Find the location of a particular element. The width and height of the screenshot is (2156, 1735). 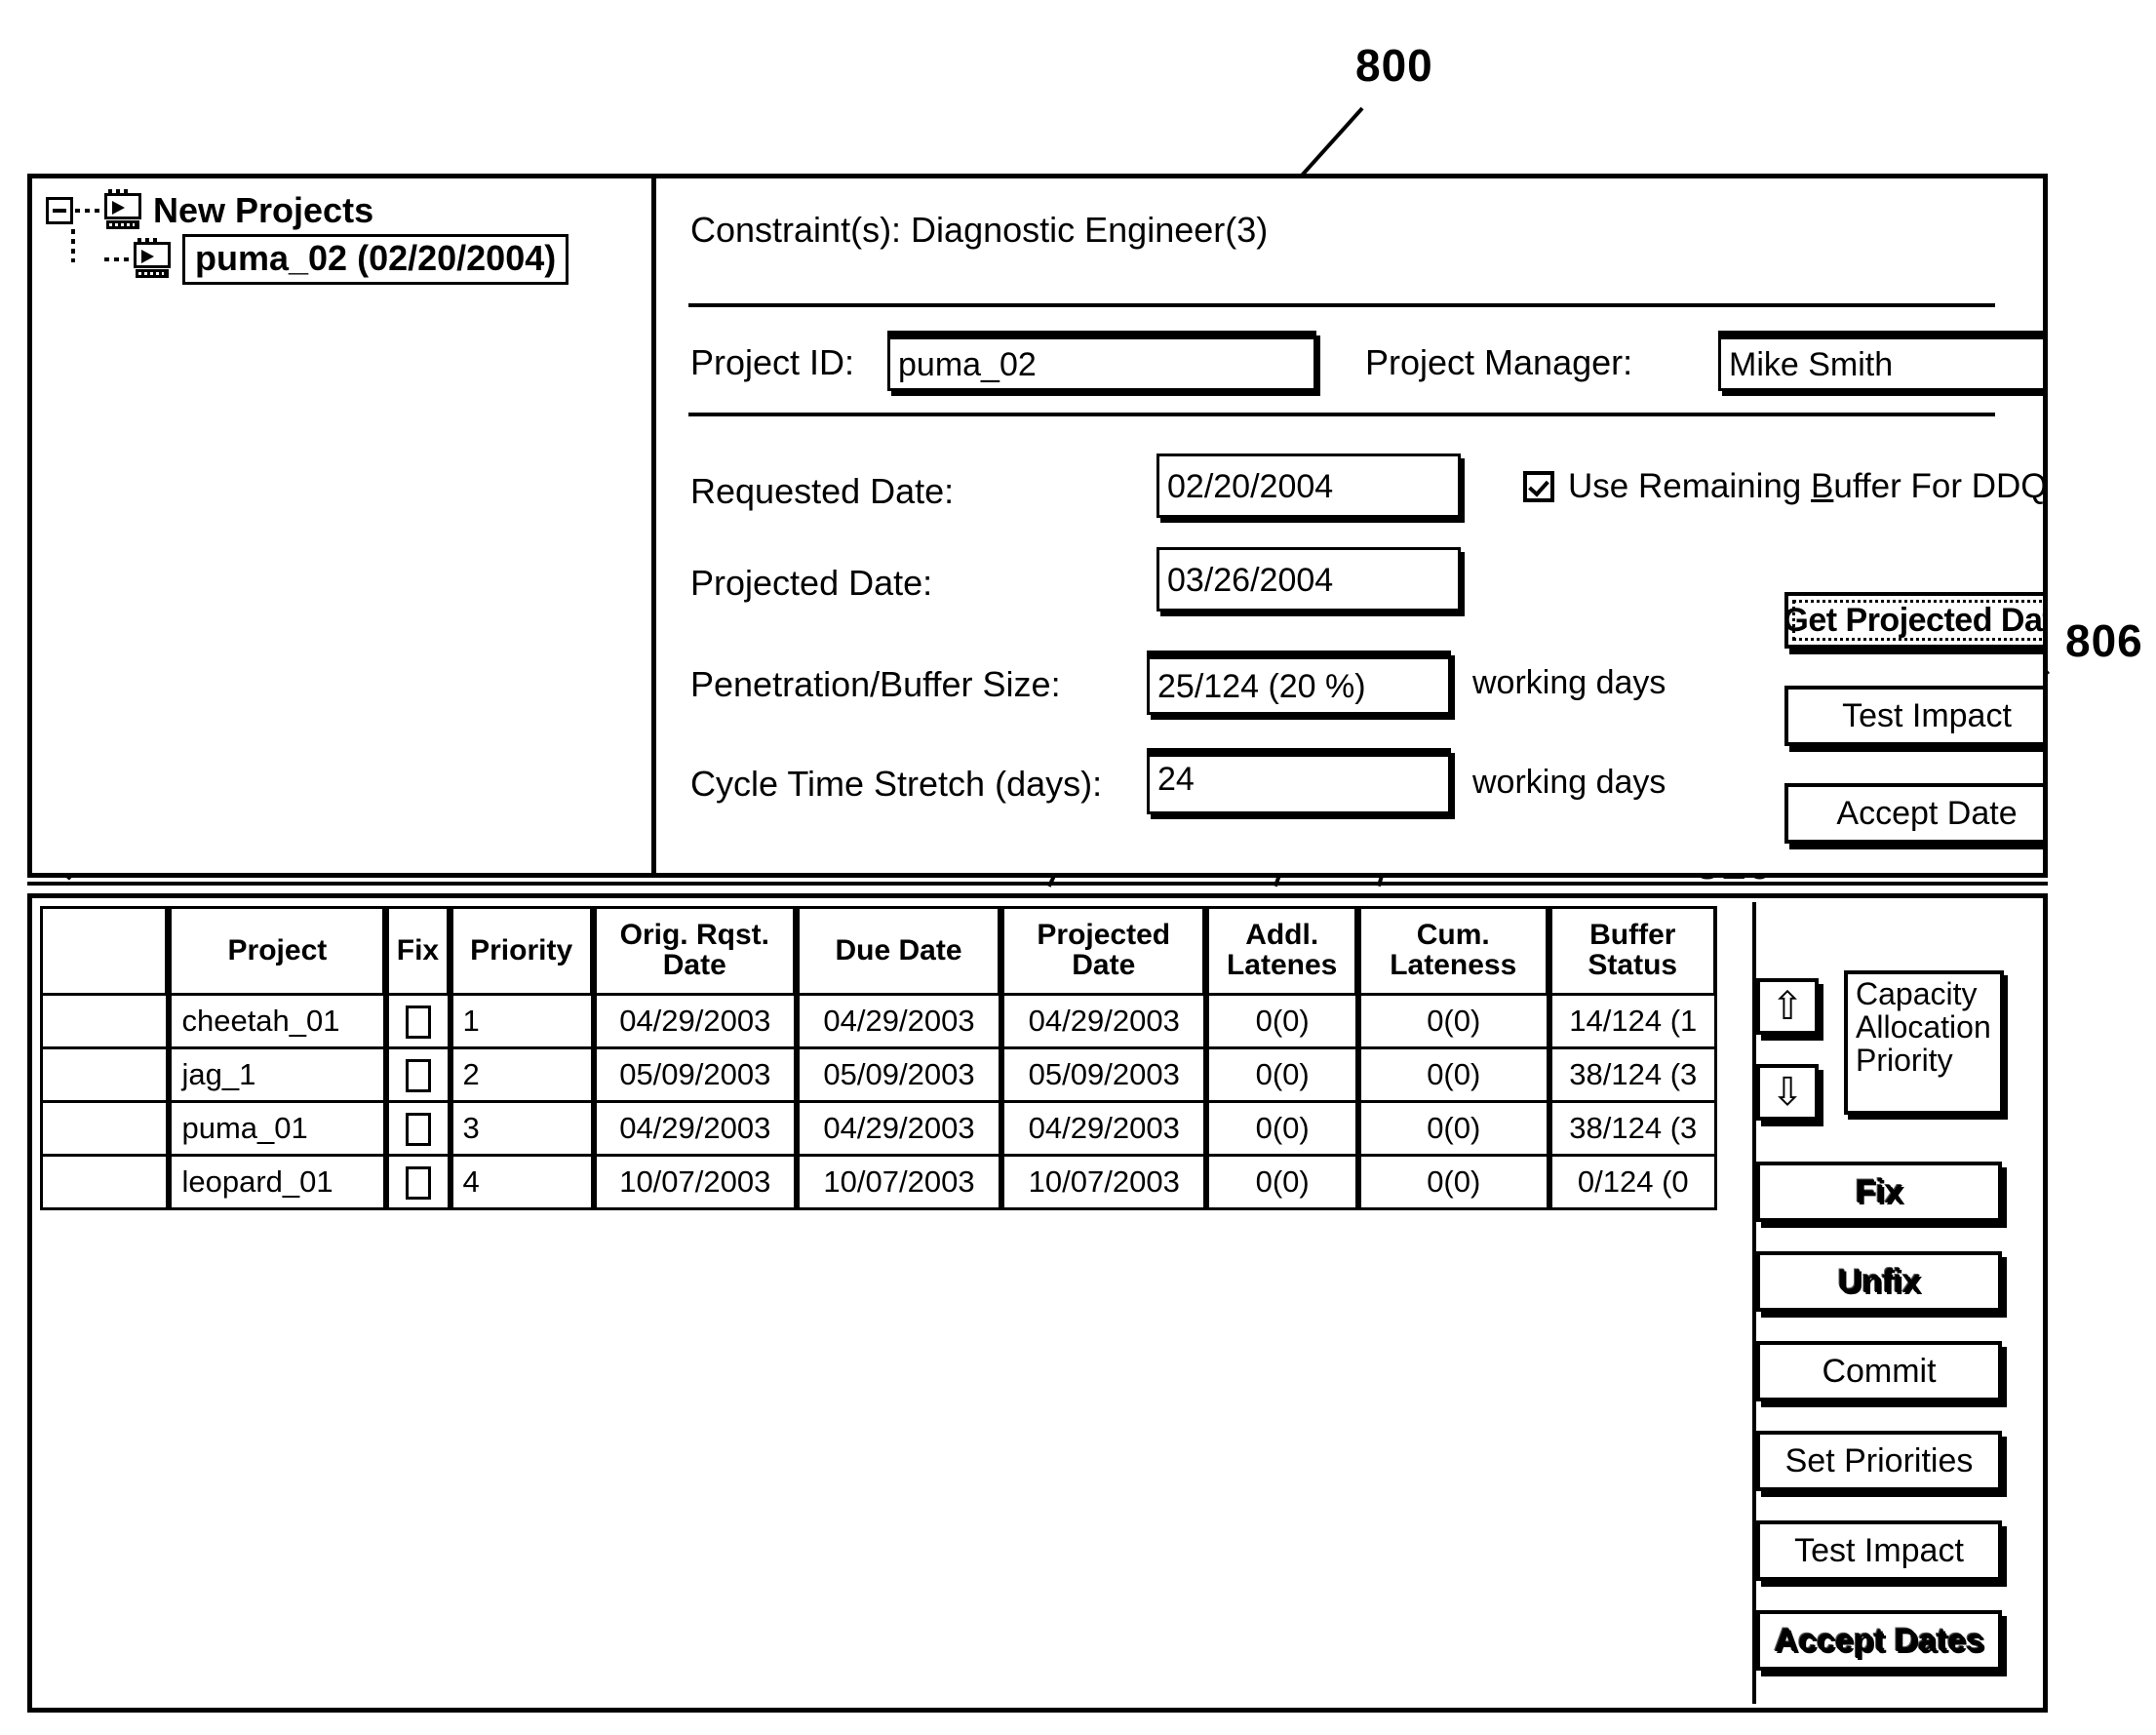

projected-date-label: Projected Date: is located at coordinates (811, 583).